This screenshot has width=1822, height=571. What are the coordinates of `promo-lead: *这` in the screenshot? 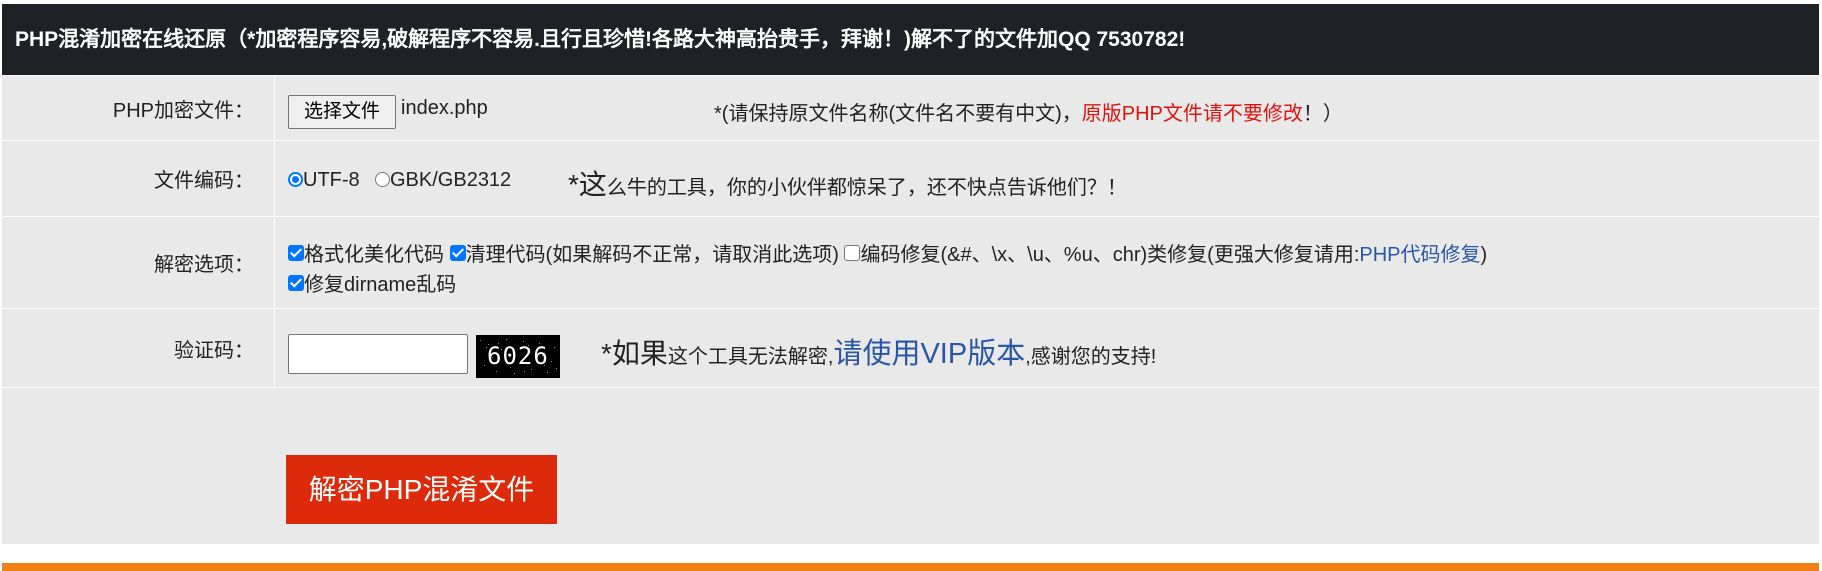 It's located at (587, 184).